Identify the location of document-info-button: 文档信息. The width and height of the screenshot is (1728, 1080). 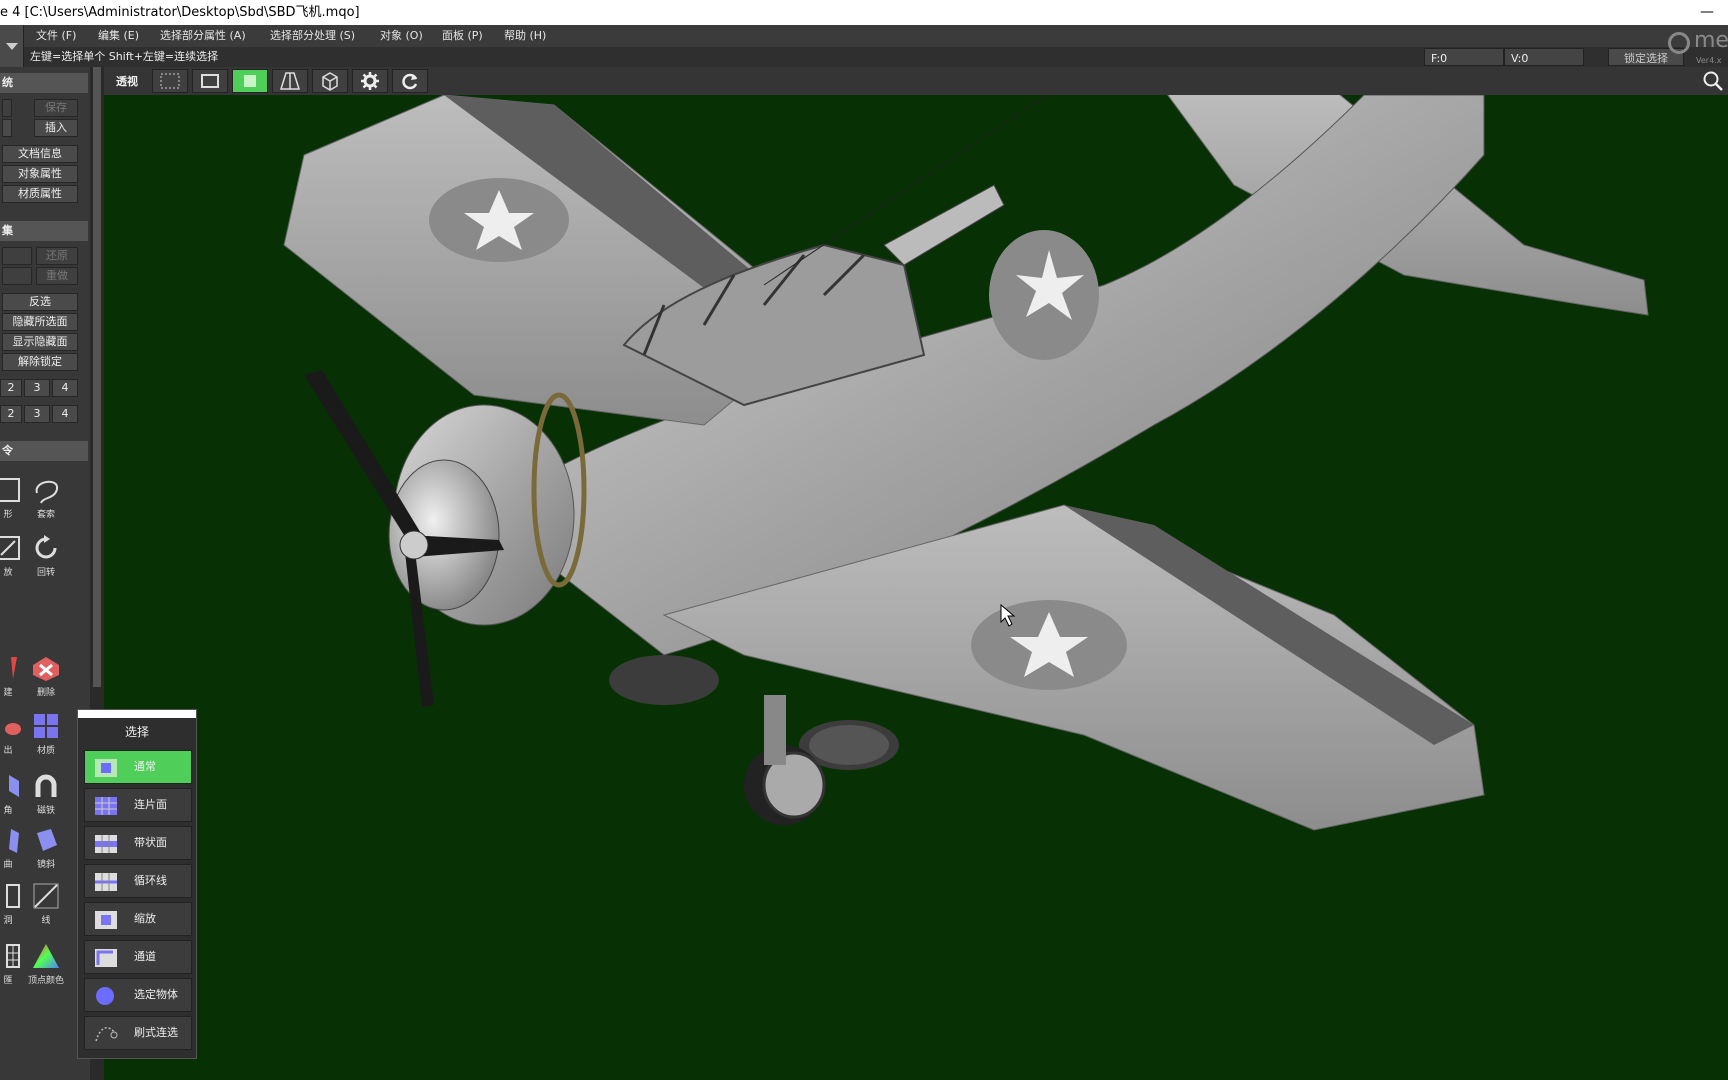
(40, 154).